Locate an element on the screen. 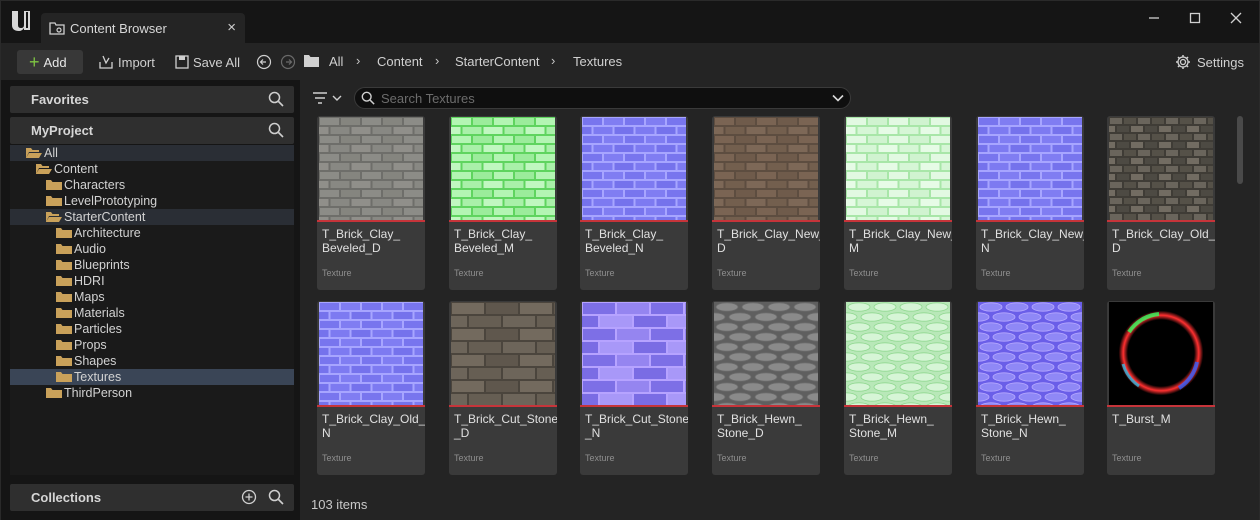  tree-item-label: Characters is located at coordinates (95, 185).